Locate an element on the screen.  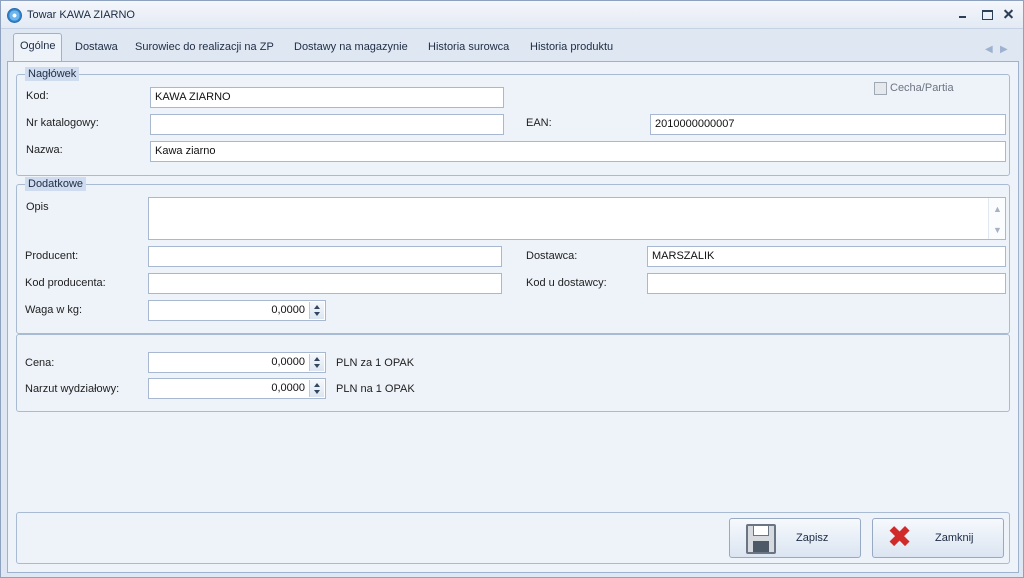
waga-label: Waga w kg: is located at coordinates (54, 310).